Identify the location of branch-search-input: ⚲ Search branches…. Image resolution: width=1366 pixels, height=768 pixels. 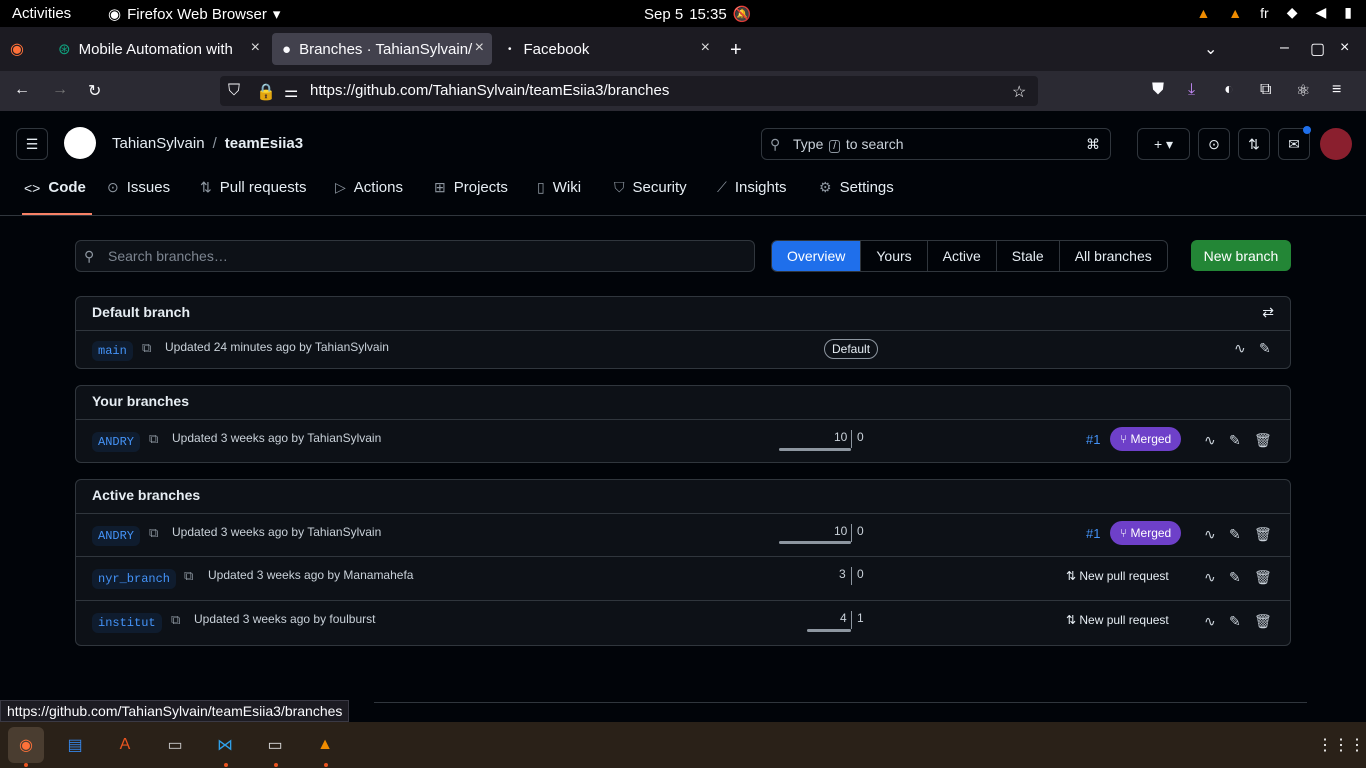
(415, 256).